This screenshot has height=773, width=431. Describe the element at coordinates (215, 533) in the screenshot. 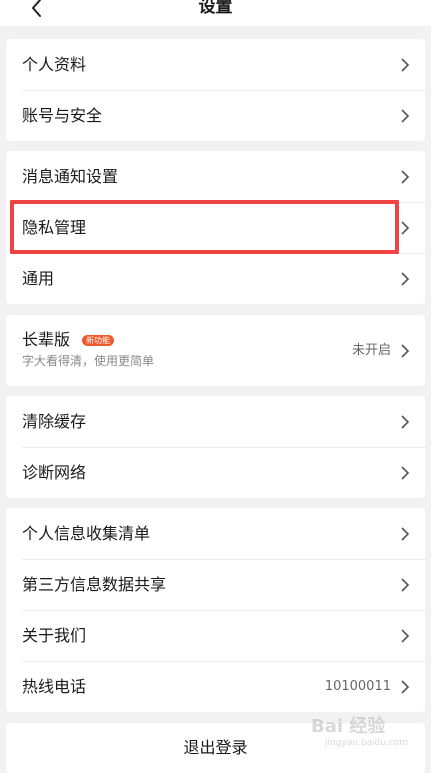

I see `settings-row-info-collection: 个人信息收集清单` at that location.